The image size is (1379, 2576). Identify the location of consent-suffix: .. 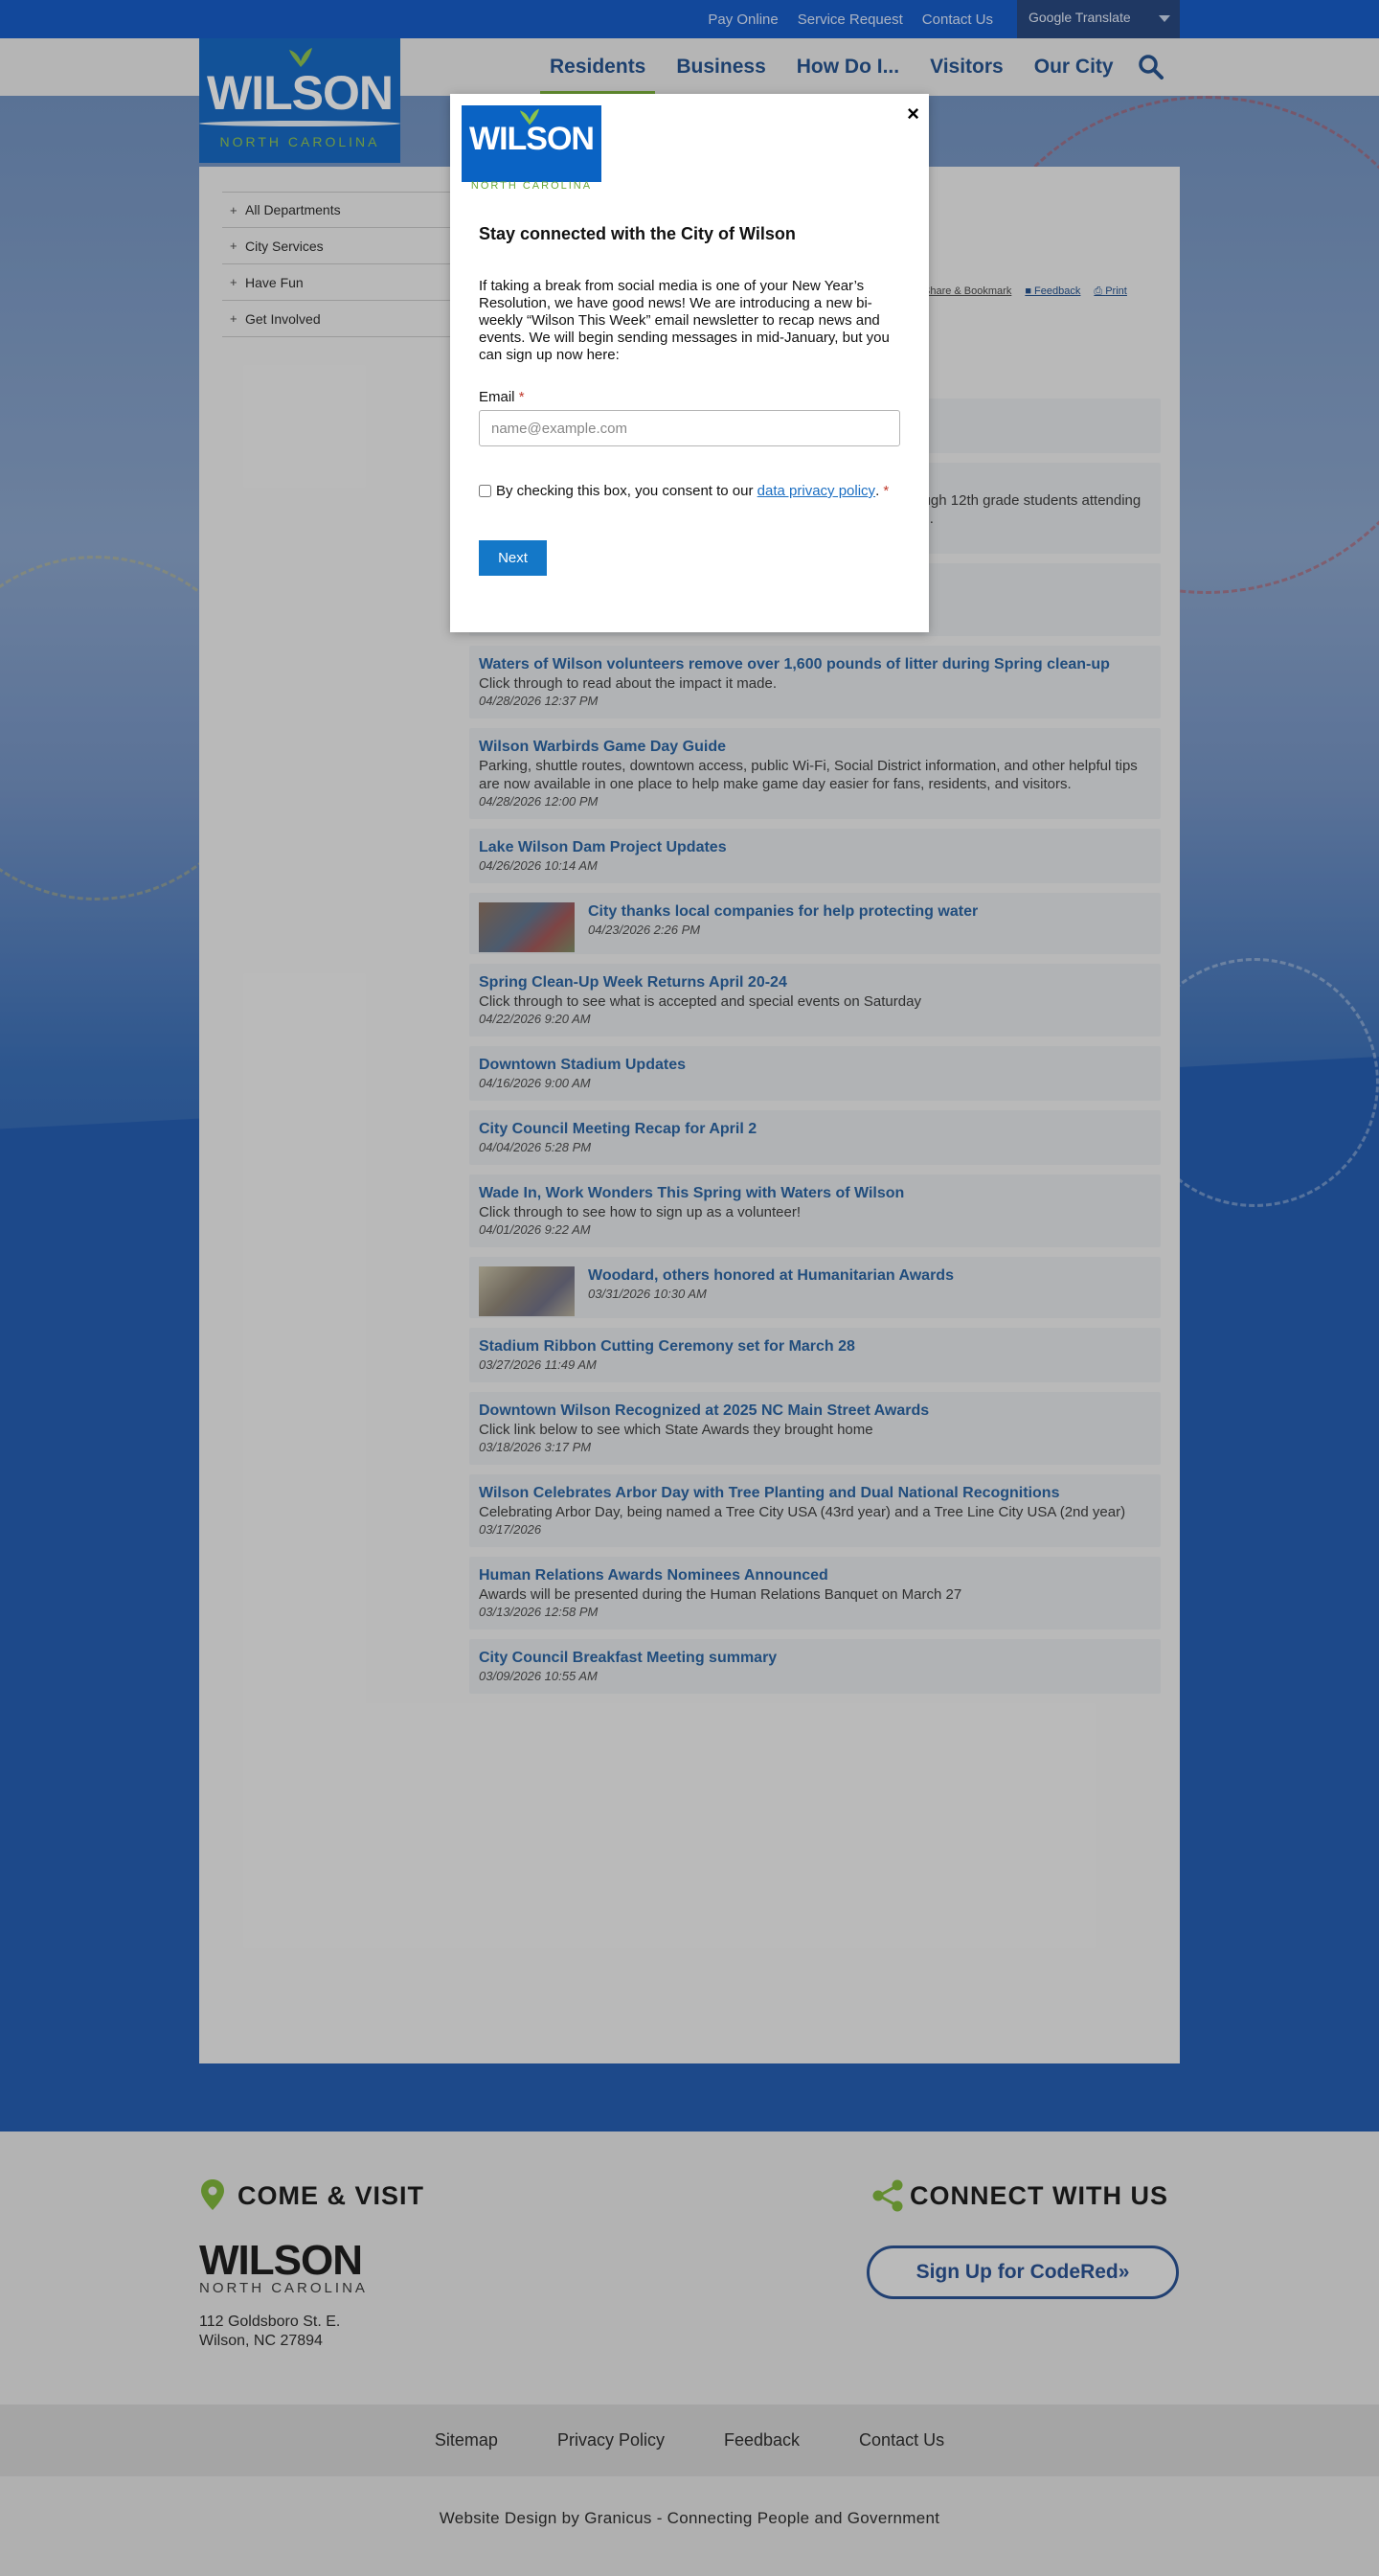
(877, 491).